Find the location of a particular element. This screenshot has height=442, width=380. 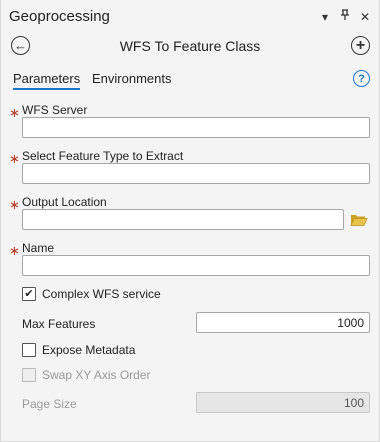

feature-type-input is located at coordinates (196, 173).